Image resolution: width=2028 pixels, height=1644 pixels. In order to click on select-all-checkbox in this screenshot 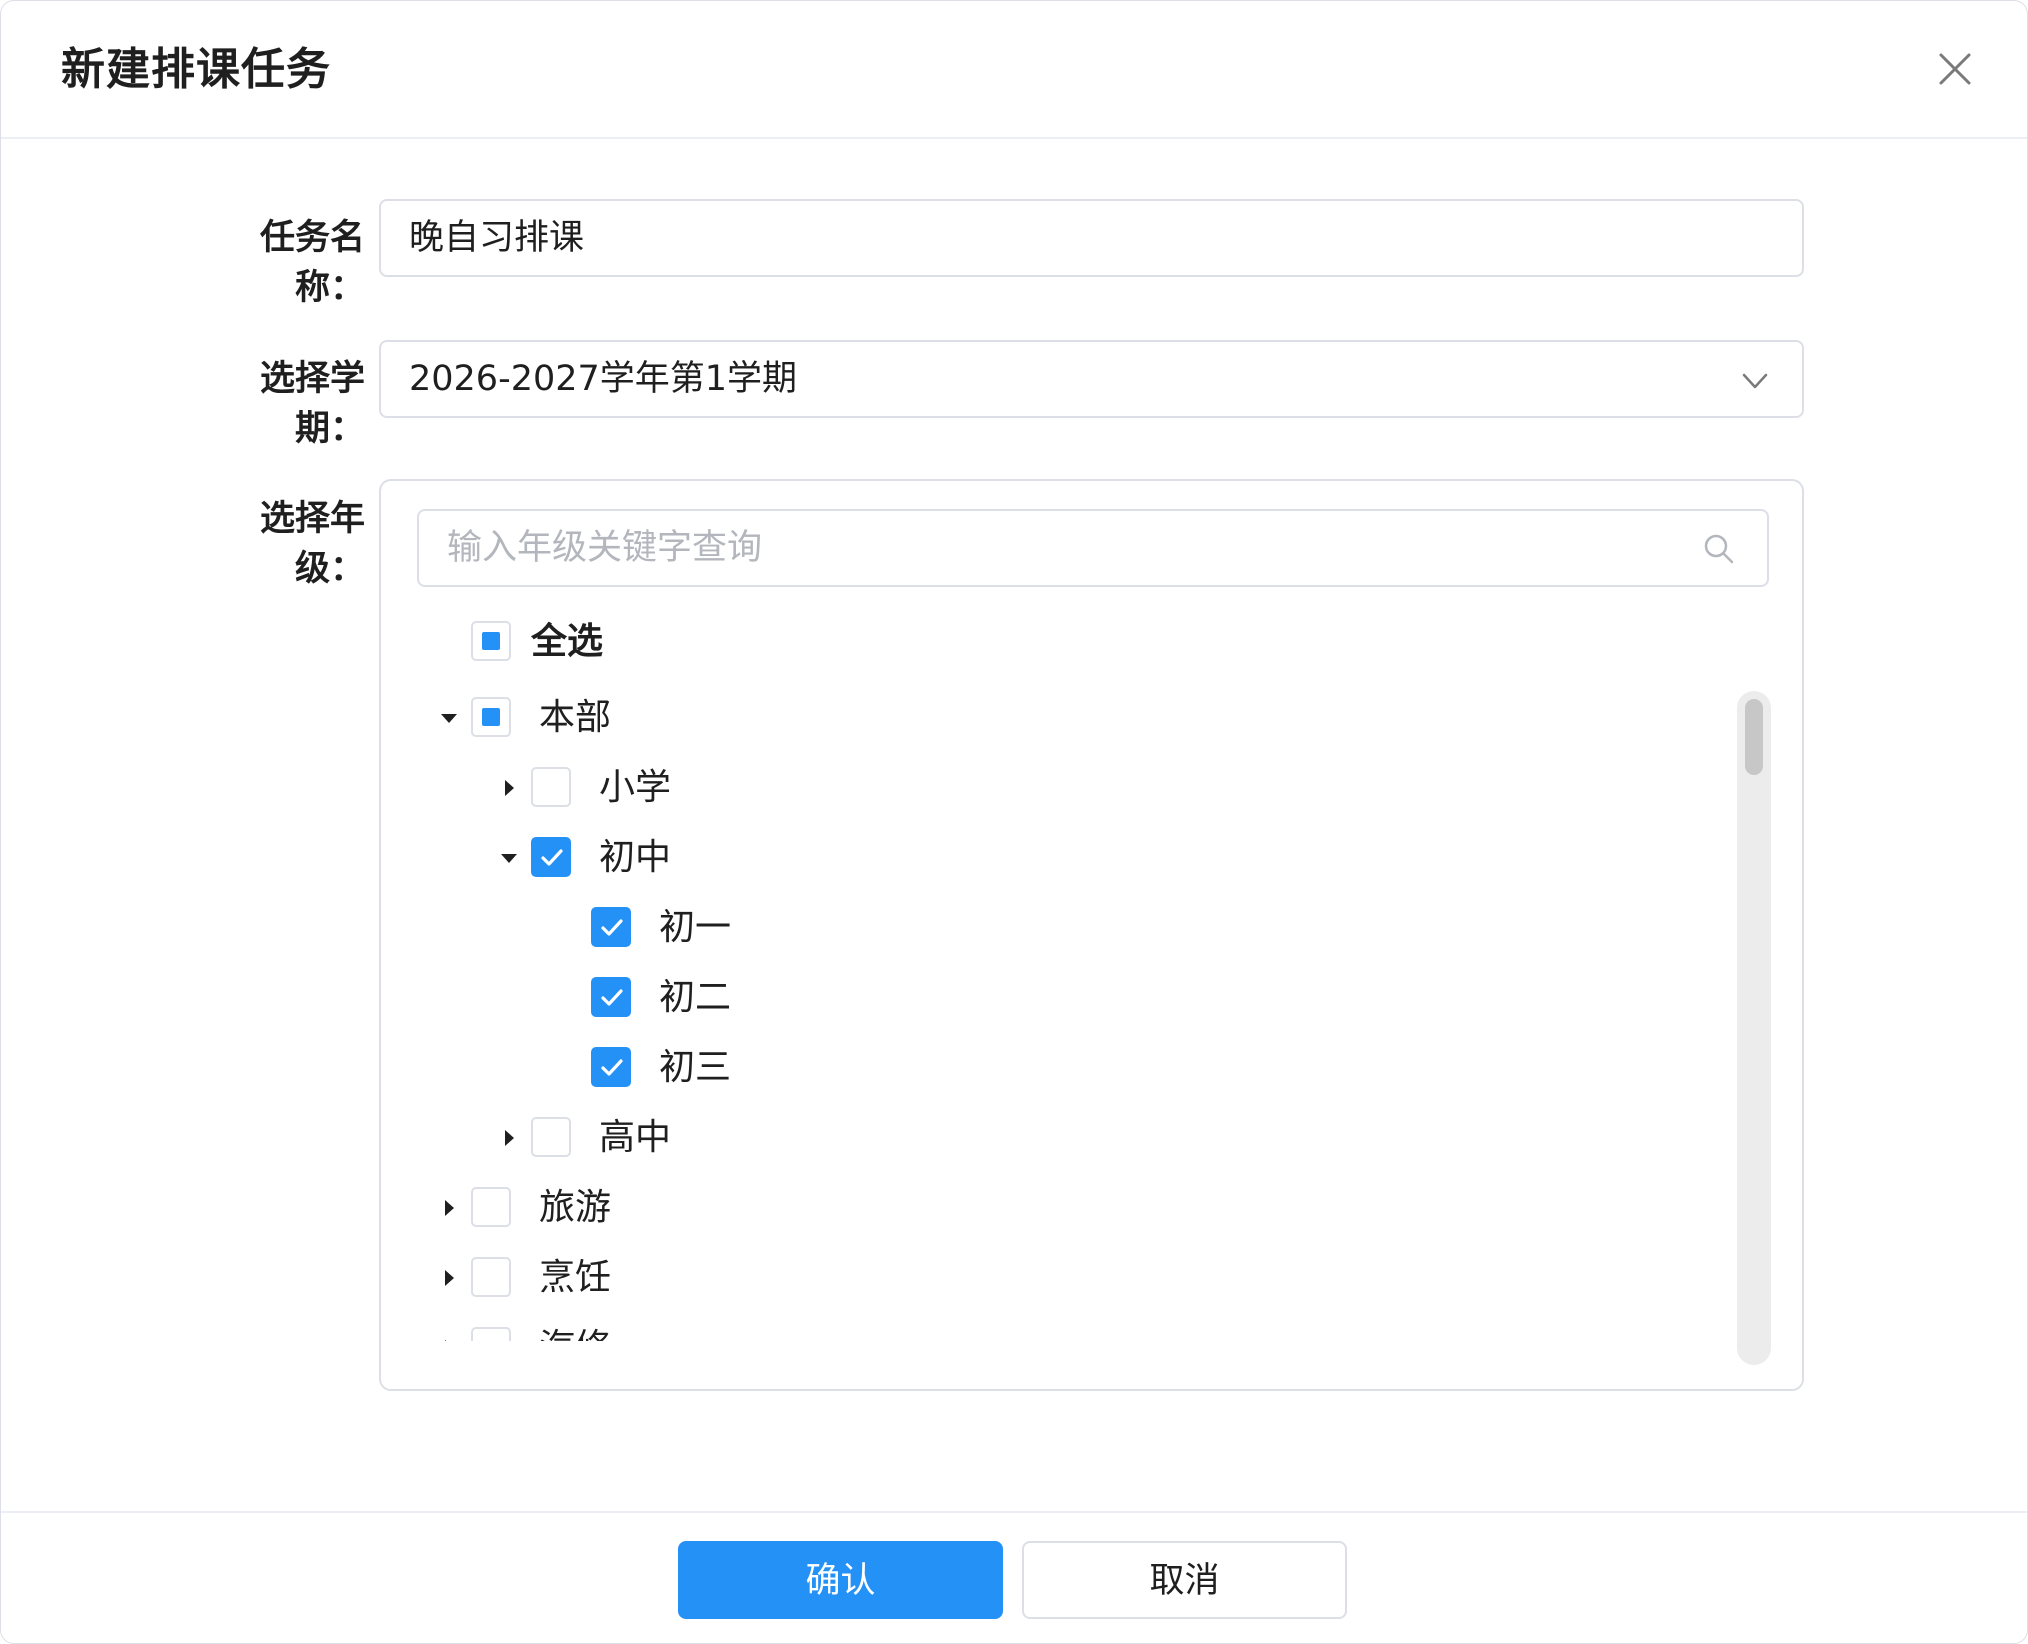, I will do `click(491, 641)`.